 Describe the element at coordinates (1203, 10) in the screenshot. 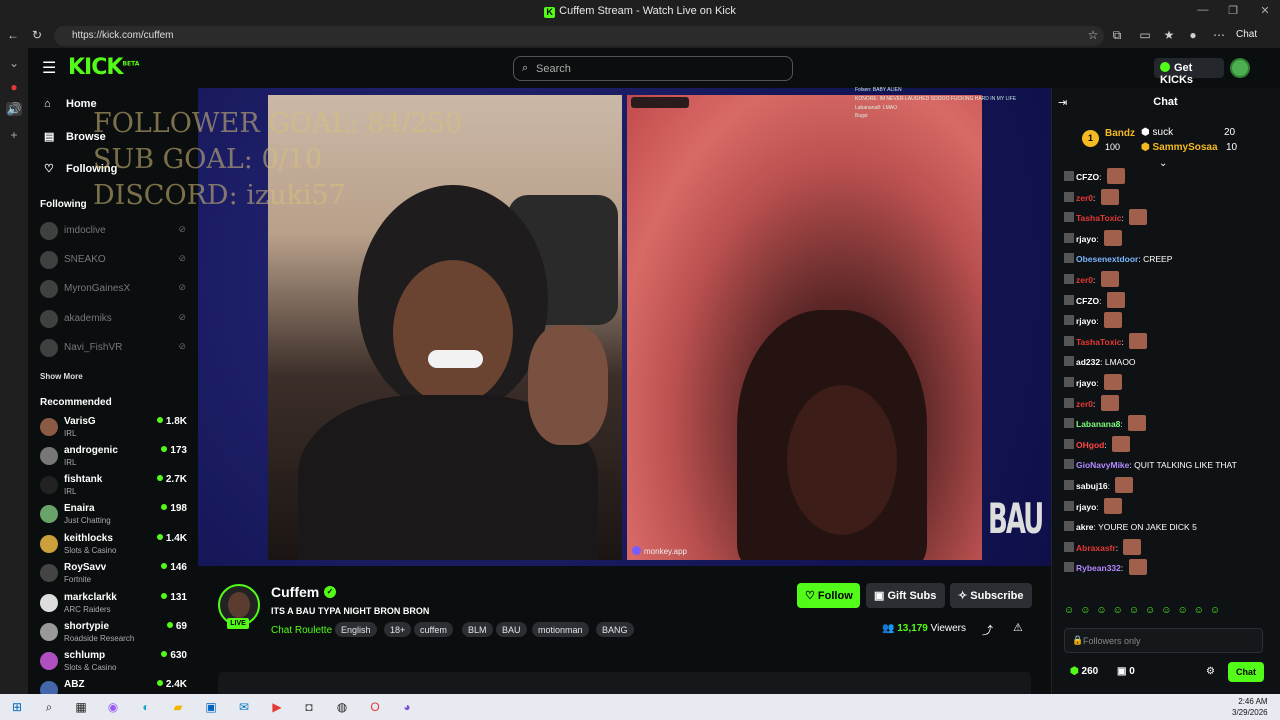

I see `minimize-button: —` at that location.